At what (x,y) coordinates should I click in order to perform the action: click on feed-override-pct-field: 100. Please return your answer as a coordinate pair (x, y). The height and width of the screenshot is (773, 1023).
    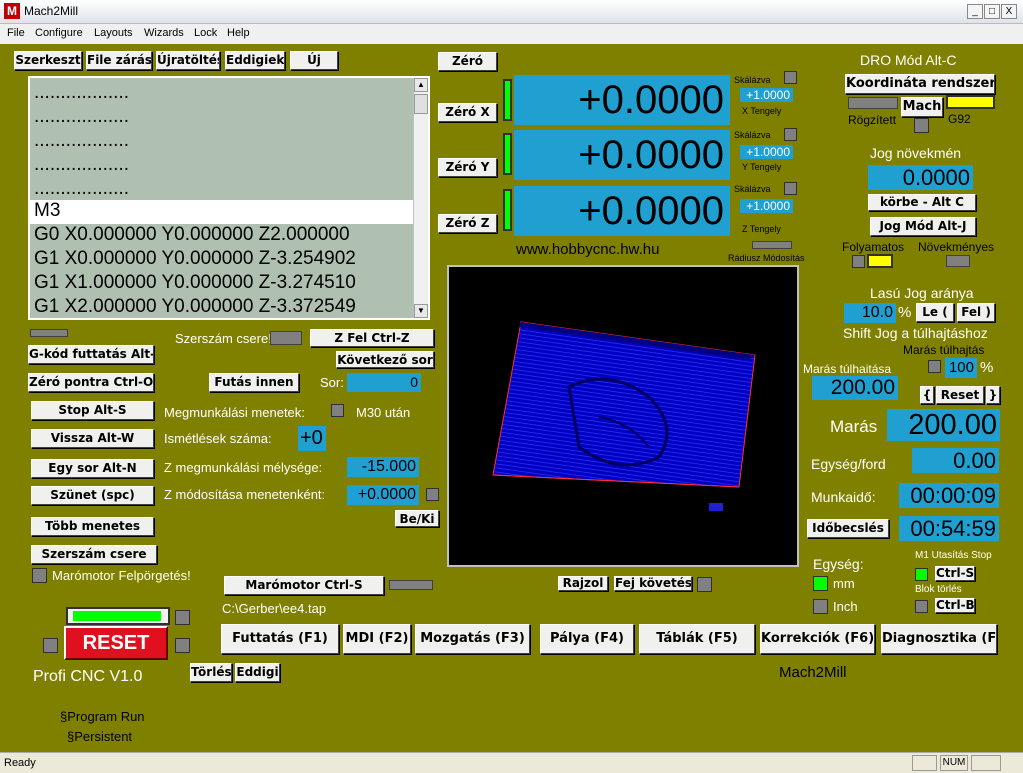
    Looking at the image, I should click on (961, 368).